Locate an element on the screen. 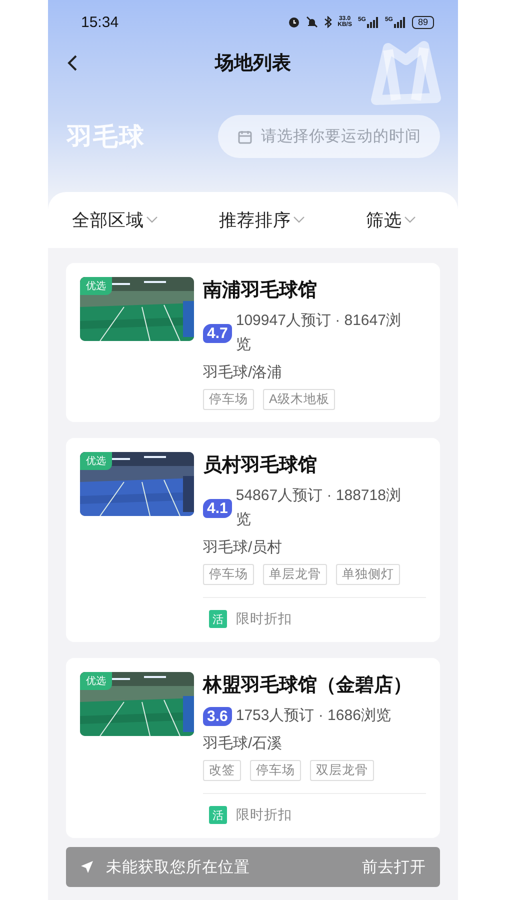  venue-category: 羽毛球/员村 is located at coordinates (242, 547).